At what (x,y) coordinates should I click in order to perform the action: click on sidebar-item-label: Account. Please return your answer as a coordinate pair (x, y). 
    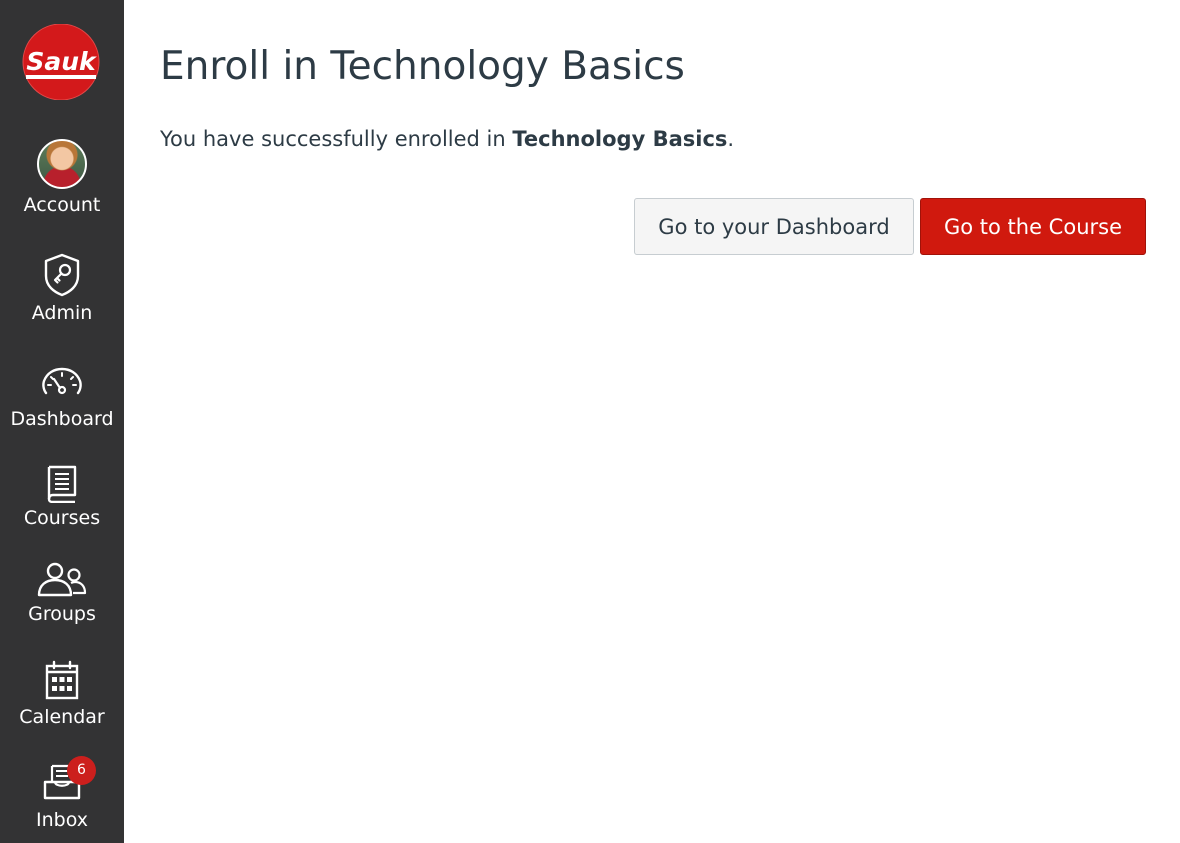
    Looking at the image, I should click on (62, 205).